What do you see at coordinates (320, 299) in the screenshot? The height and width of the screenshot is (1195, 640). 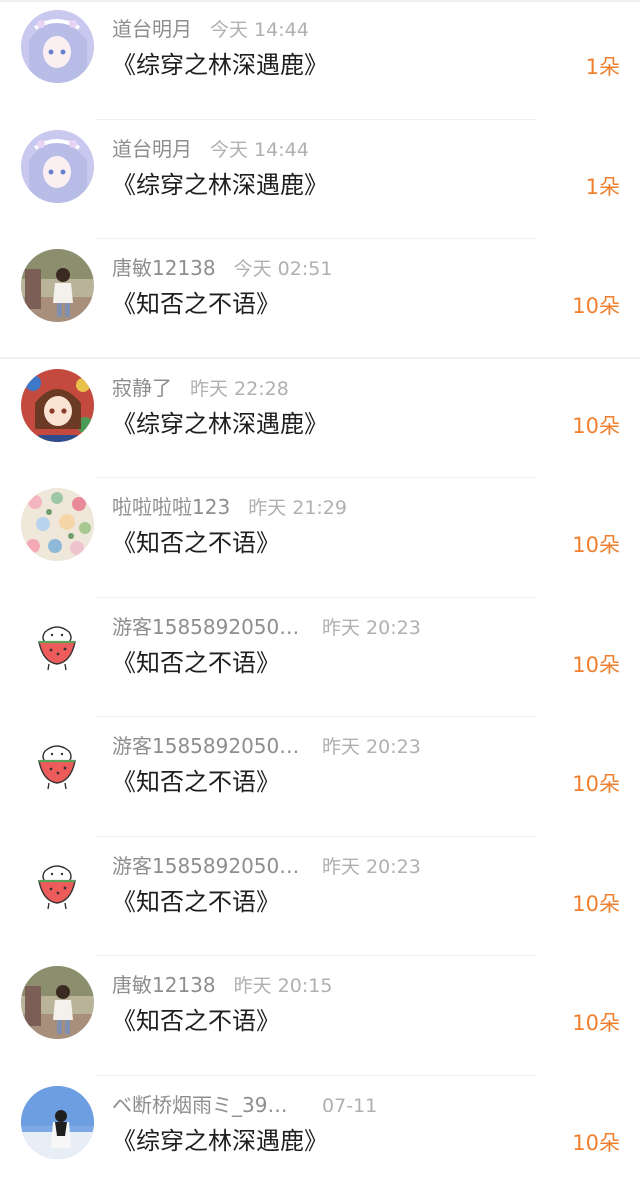 I see `list-item: 唐敏12138 今天 02:51 《知否之不语》 10朵` at bounding box center [320, 299].